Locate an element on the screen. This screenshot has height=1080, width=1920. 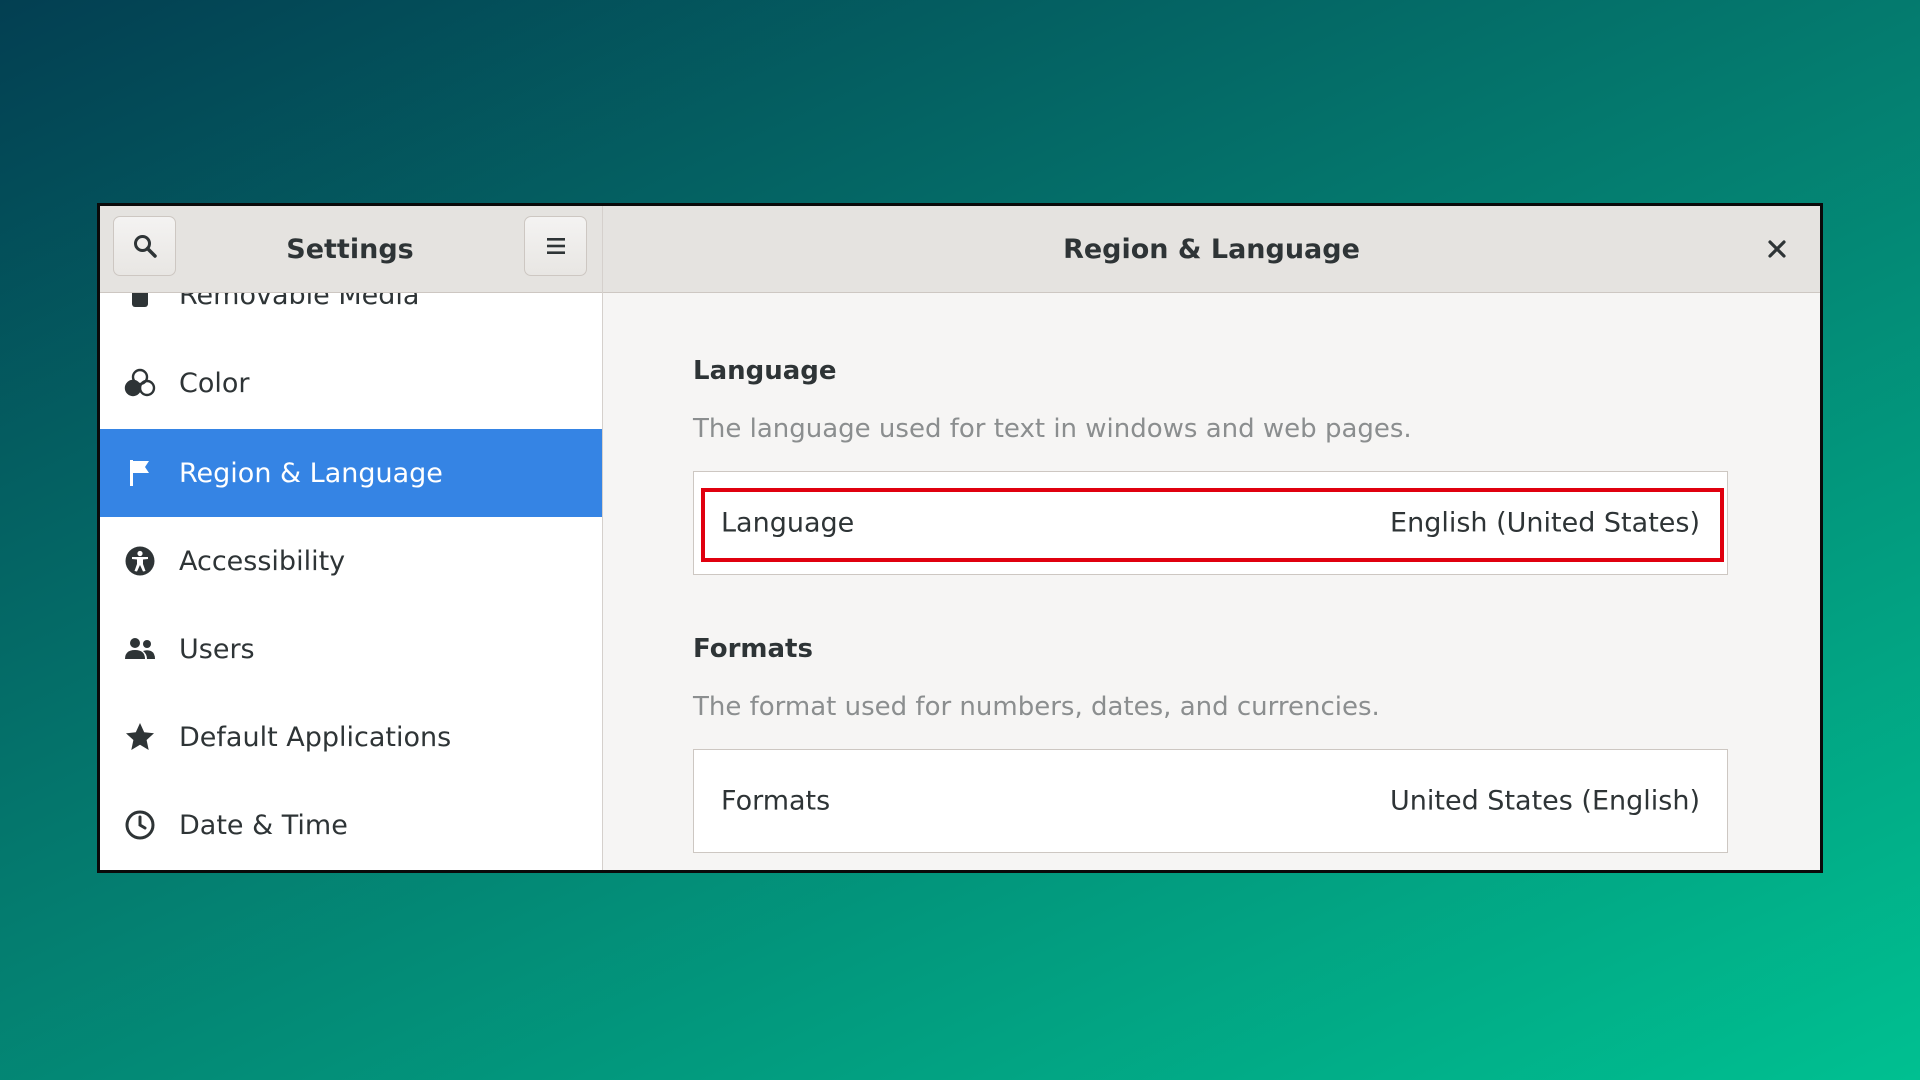
star-icon is located at coordinates (140, 737).